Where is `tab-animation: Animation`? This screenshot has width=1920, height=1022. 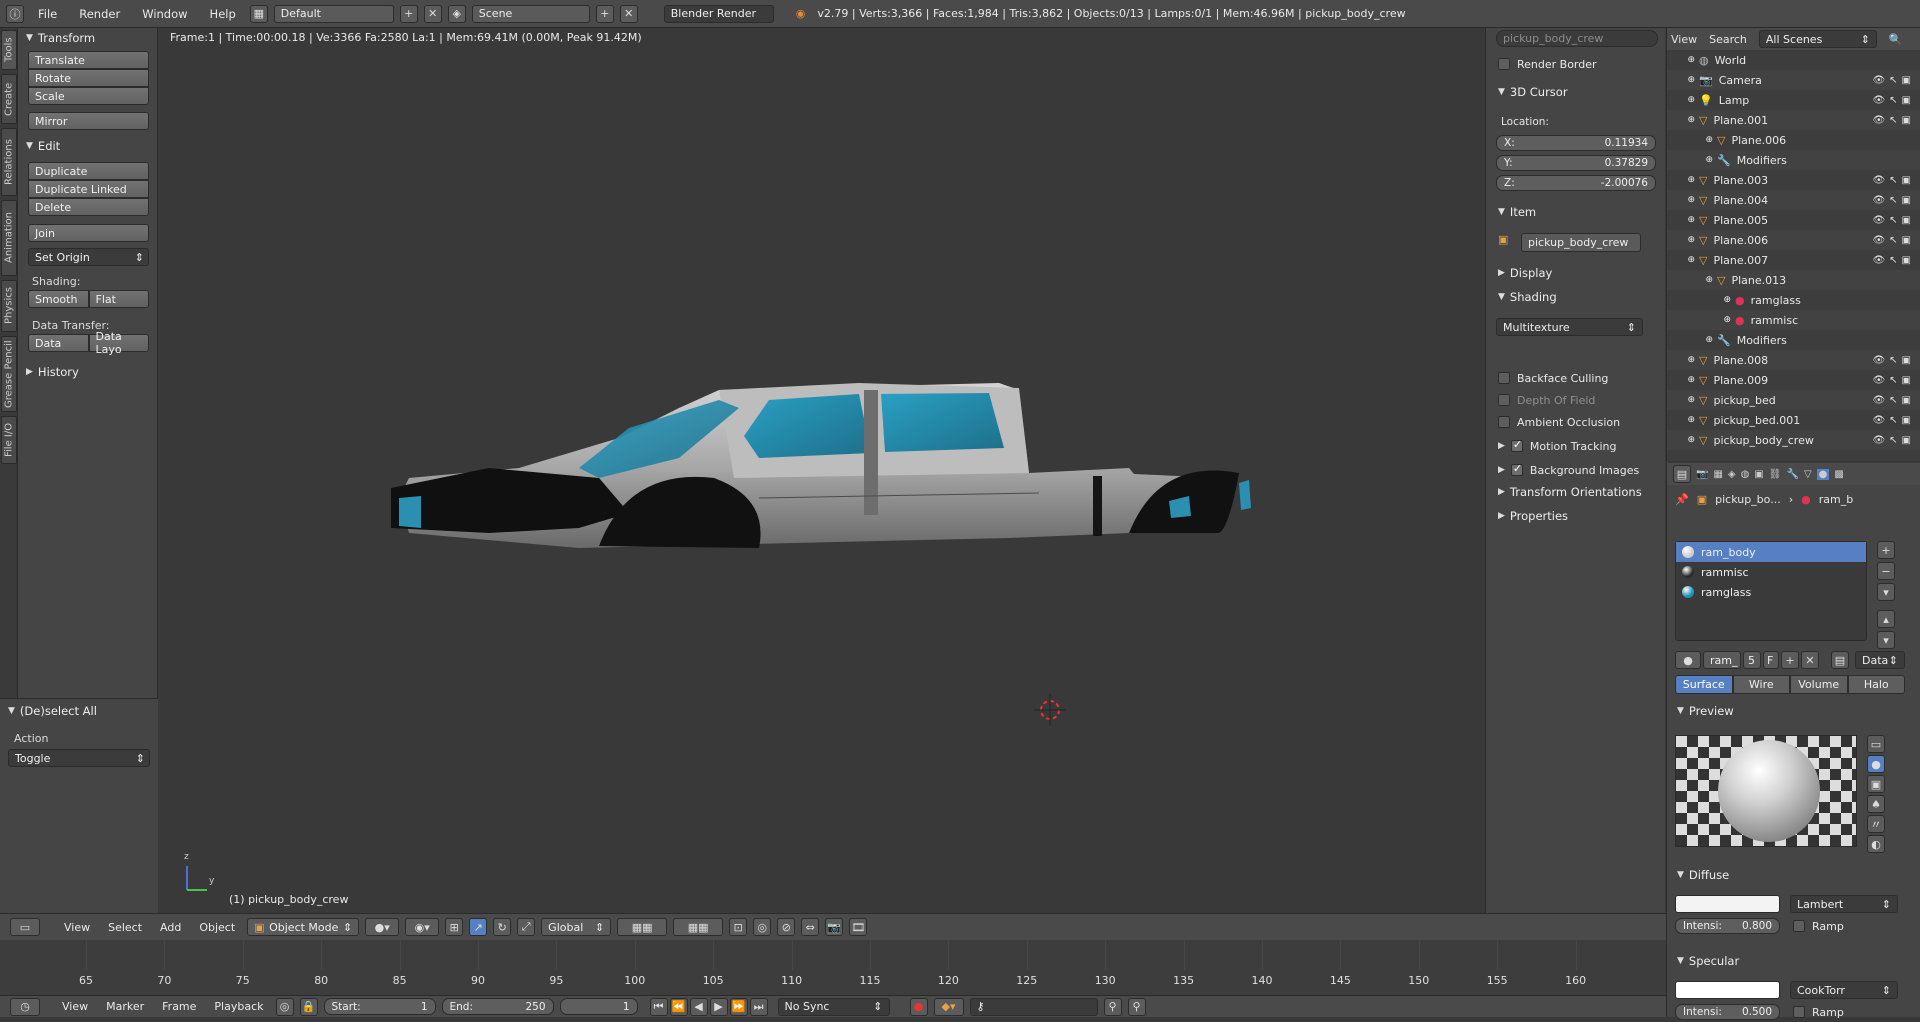 tab-animation: Animation is located at coordinates (9, 238).